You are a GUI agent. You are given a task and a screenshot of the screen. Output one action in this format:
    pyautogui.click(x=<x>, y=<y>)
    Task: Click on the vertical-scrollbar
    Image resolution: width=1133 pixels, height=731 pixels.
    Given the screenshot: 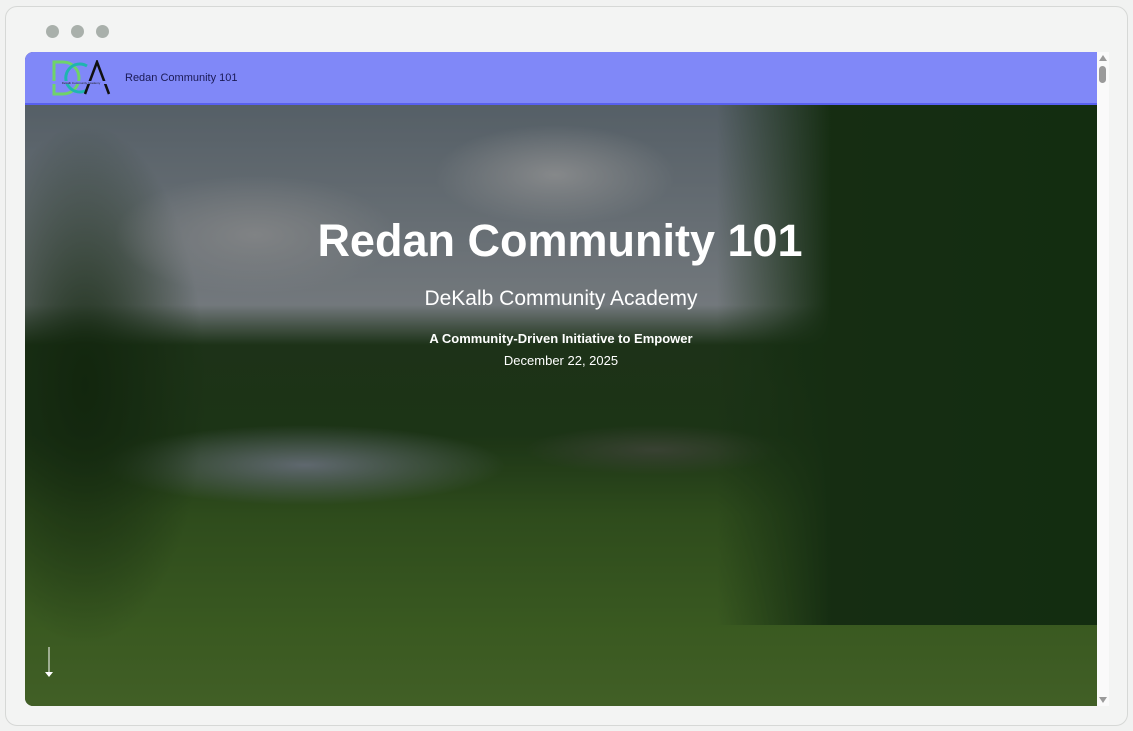 What is the action you would take?
    pyautogui.click(x=1103, y=379)
    